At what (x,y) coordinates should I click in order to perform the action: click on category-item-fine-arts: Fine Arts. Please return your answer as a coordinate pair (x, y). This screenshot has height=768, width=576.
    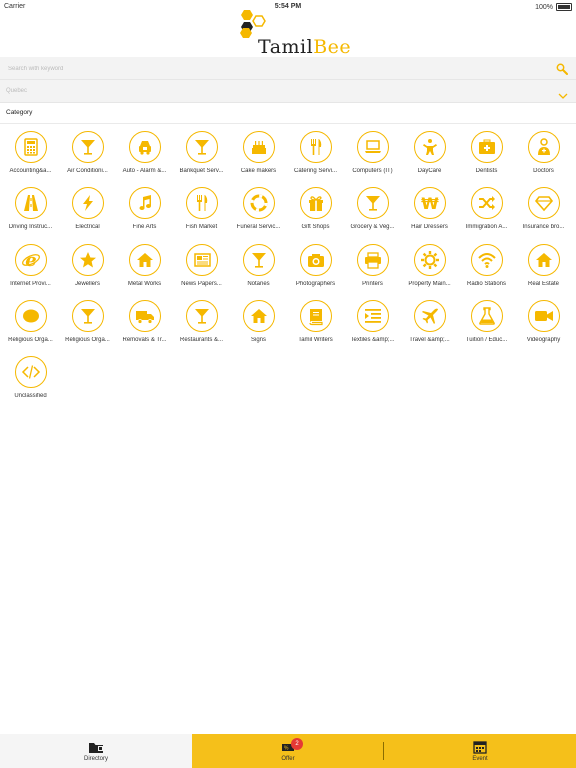
    Looking at the image, I should click on (144, 215).